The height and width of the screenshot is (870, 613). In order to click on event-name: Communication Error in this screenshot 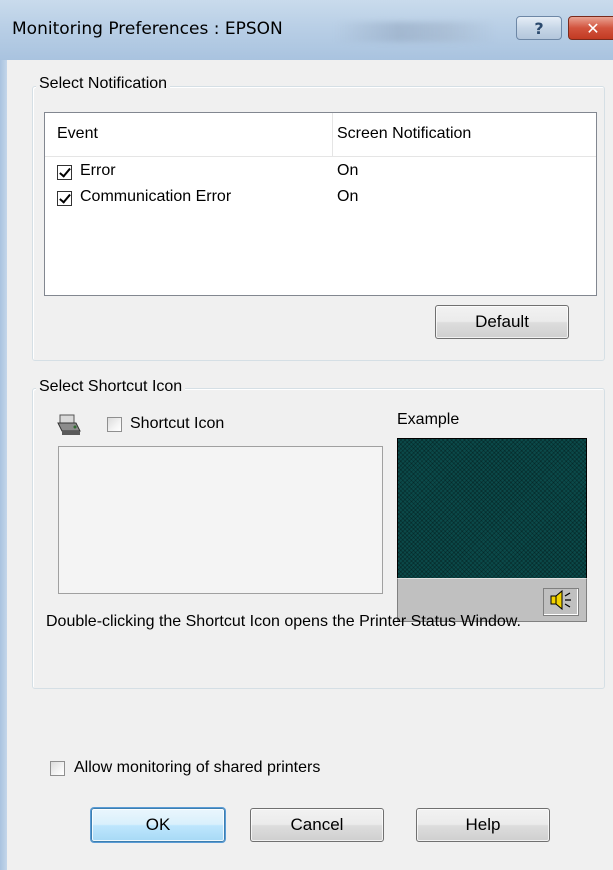, I will do `click(156, 196)`.